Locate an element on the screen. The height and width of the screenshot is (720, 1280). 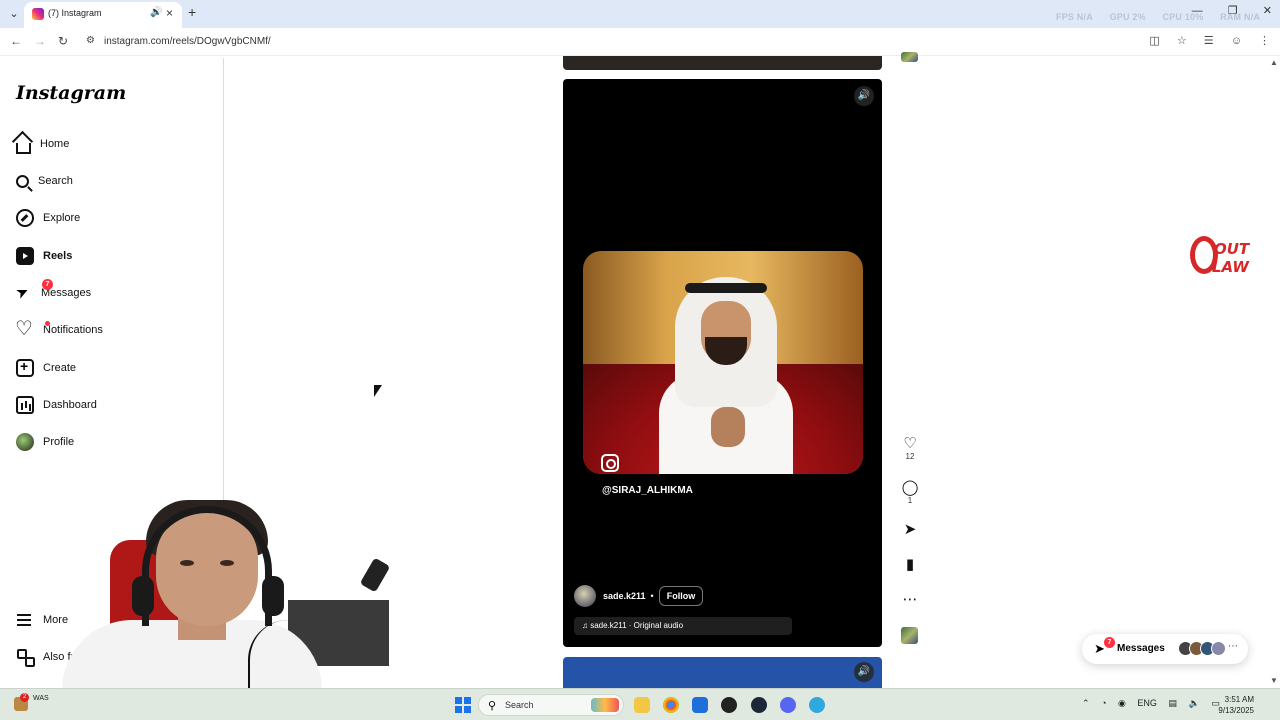
share-action: ➤ is located at coordinates (910, 530).